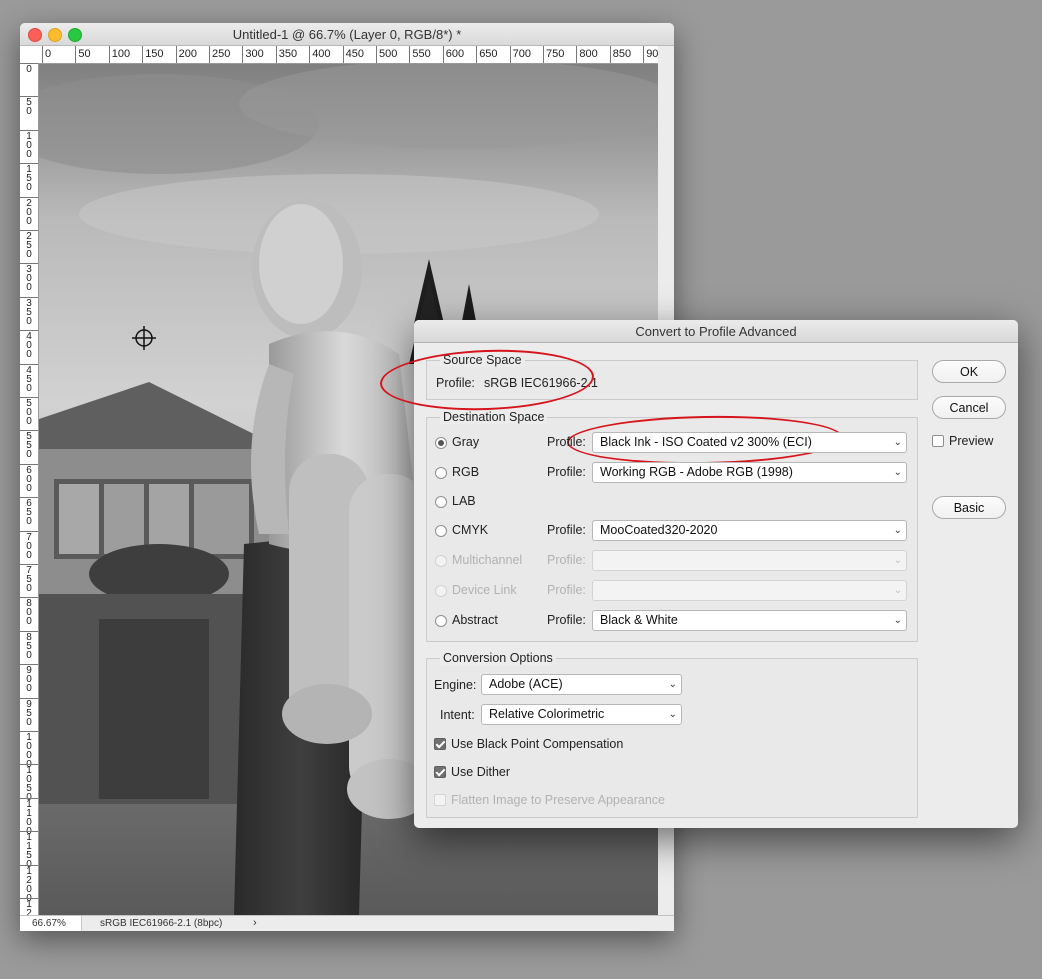  I want to click on ruler-origin, so click(29, 55).